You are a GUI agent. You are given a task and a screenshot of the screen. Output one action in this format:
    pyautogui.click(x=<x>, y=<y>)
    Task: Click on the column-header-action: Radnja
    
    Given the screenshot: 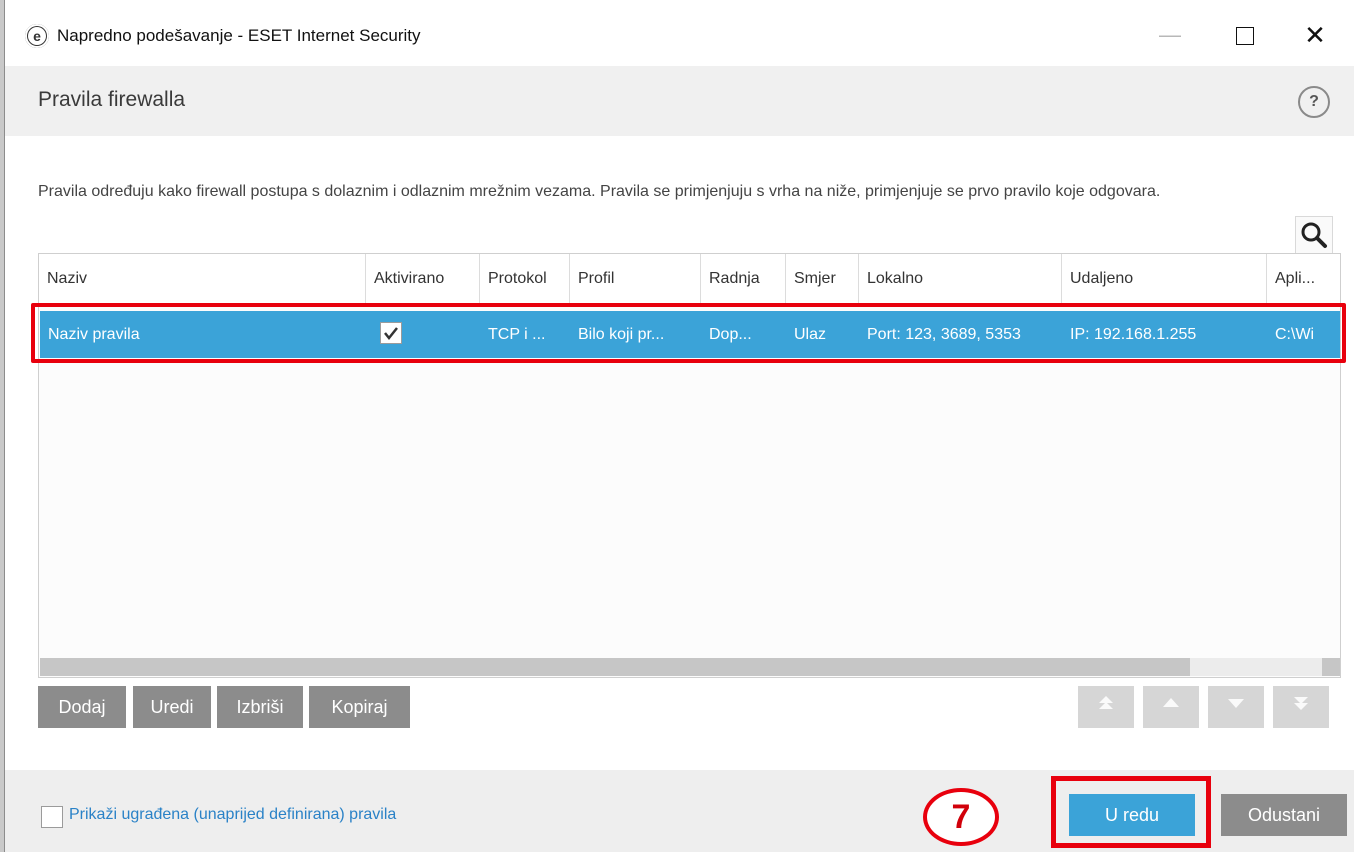 What is the action you would take?
    pyautogui.click(x=743, y=278)
    